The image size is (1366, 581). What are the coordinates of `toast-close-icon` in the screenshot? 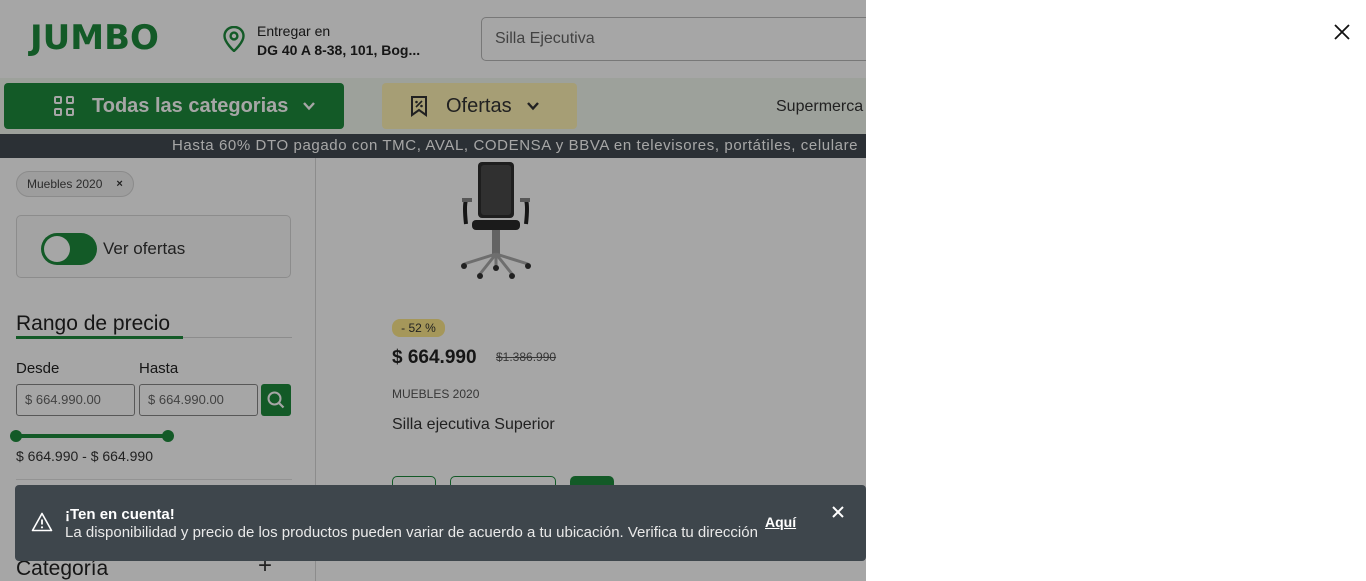 It's located at (838, 512).